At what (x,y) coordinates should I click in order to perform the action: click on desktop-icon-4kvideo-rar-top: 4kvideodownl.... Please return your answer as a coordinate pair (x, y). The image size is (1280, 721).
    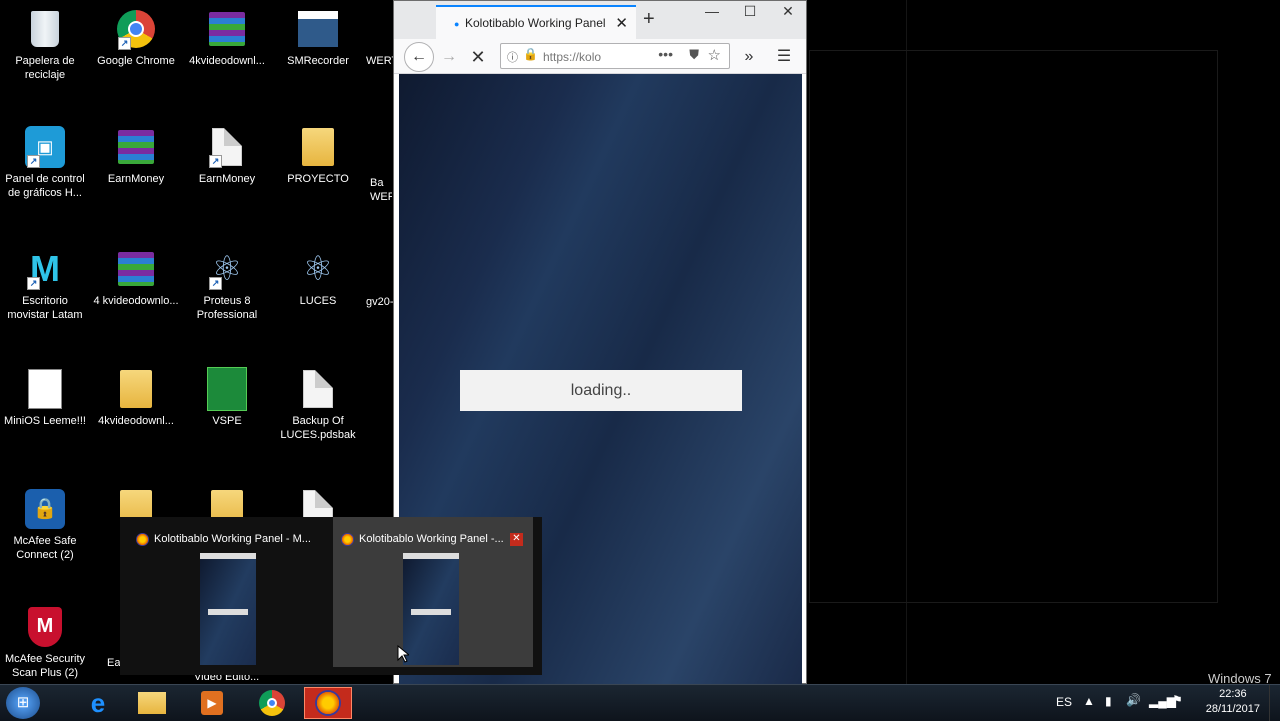
    Looking at the image, I should click on (227, 38).